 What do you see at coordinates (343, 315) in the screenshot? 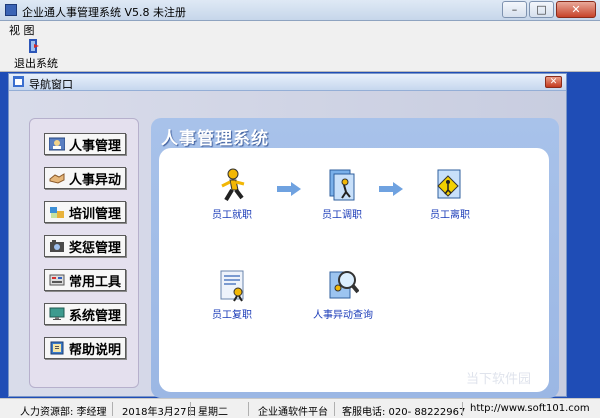
I see `feature-label: 人事异动查询` at bounding box center [343, 315].